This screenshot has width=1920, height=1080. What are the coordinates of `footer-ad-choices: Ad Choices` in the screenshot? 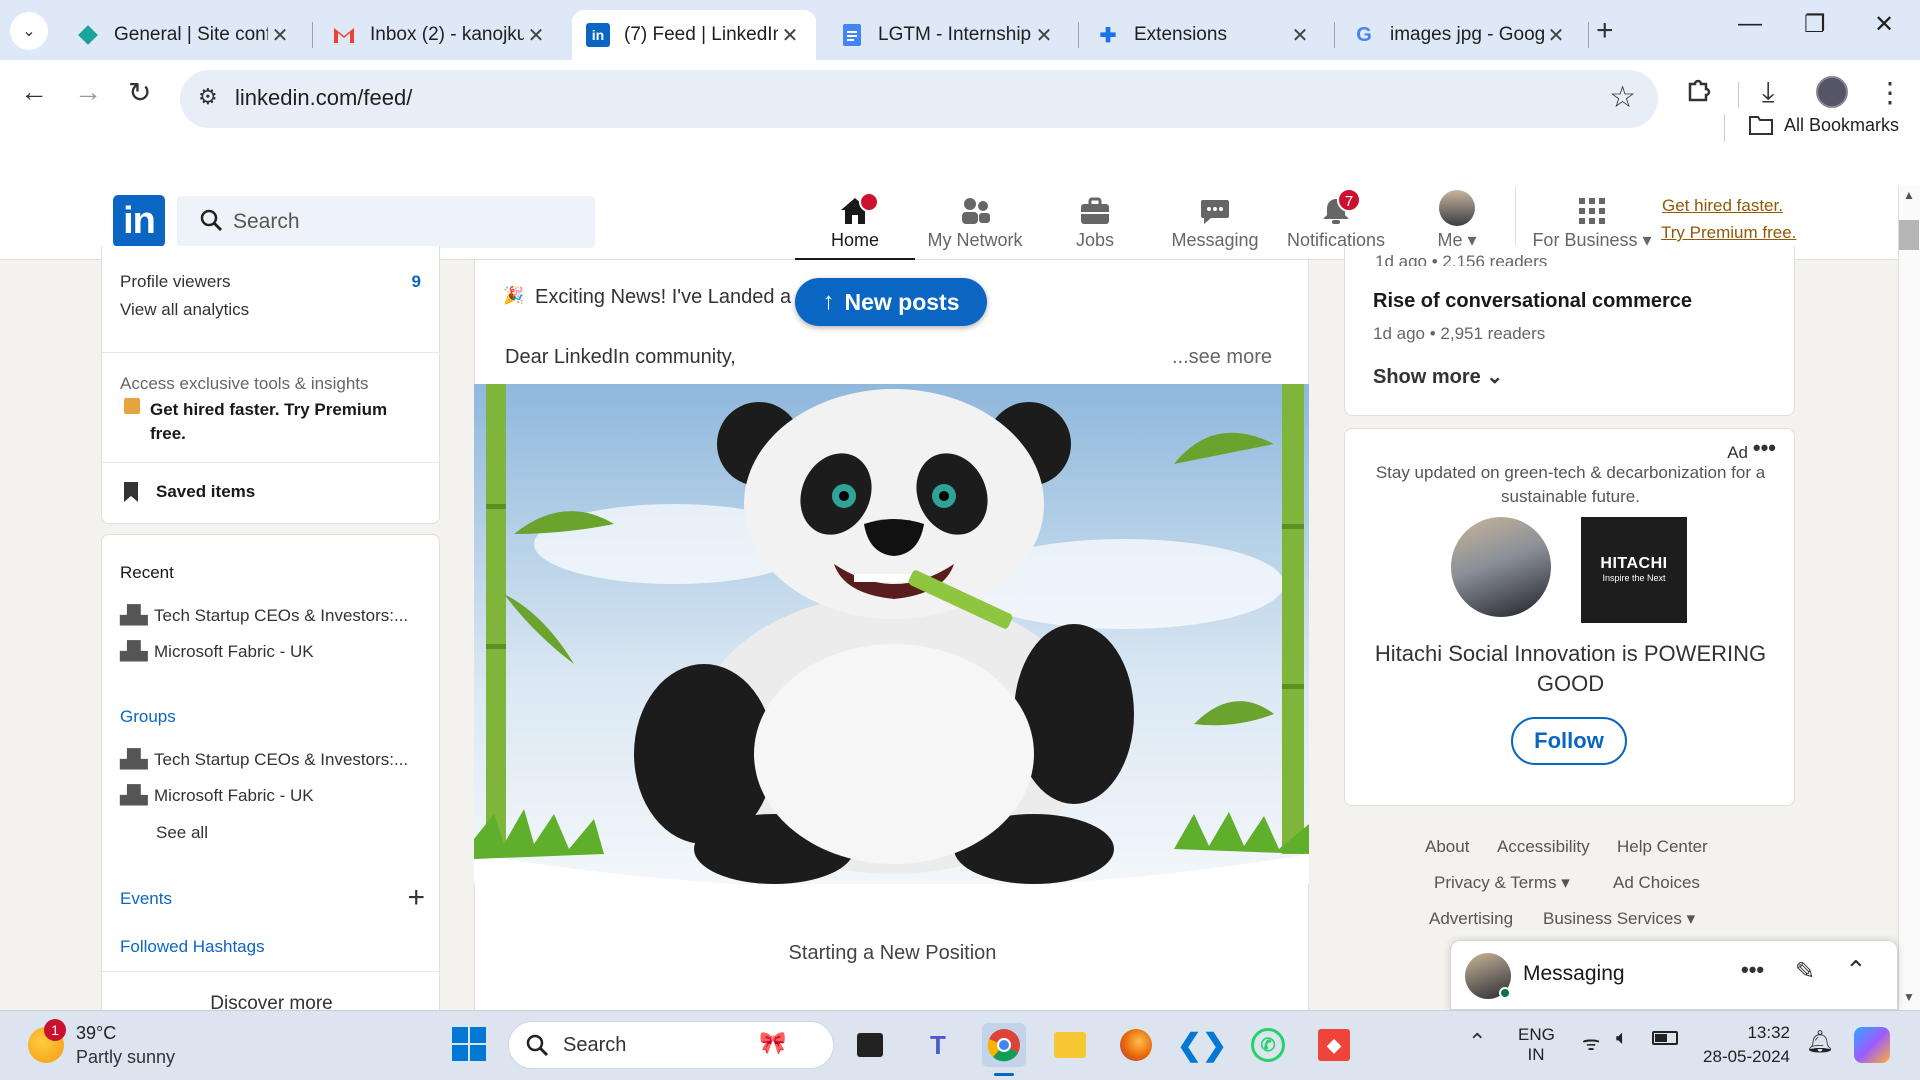 It's located at (1656, 883).